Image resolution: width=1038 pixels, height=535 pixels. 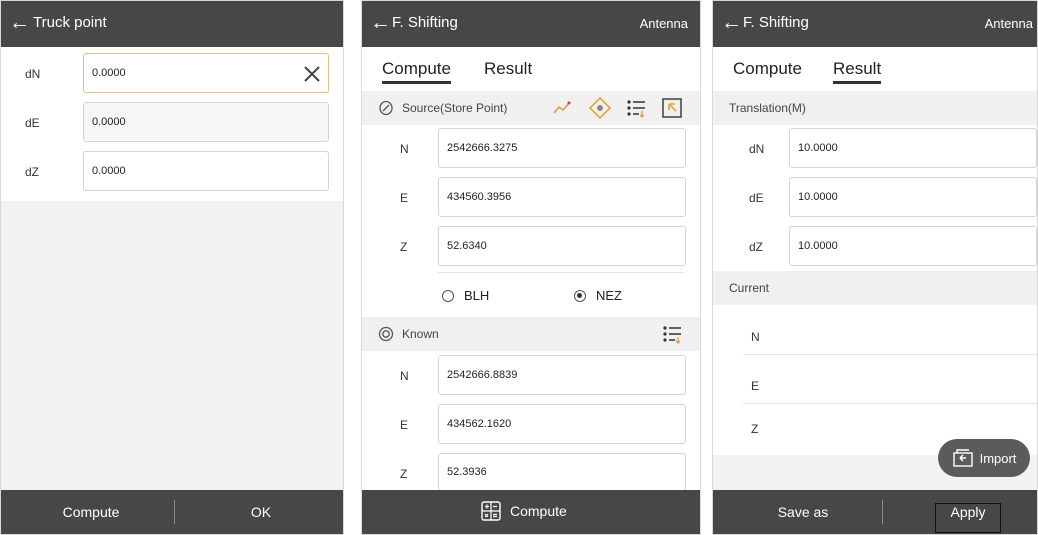 What do you see at coordinates (70, 22) in the screenshot?
I see `page-title: Truck point` at bounding box center [70, 22].